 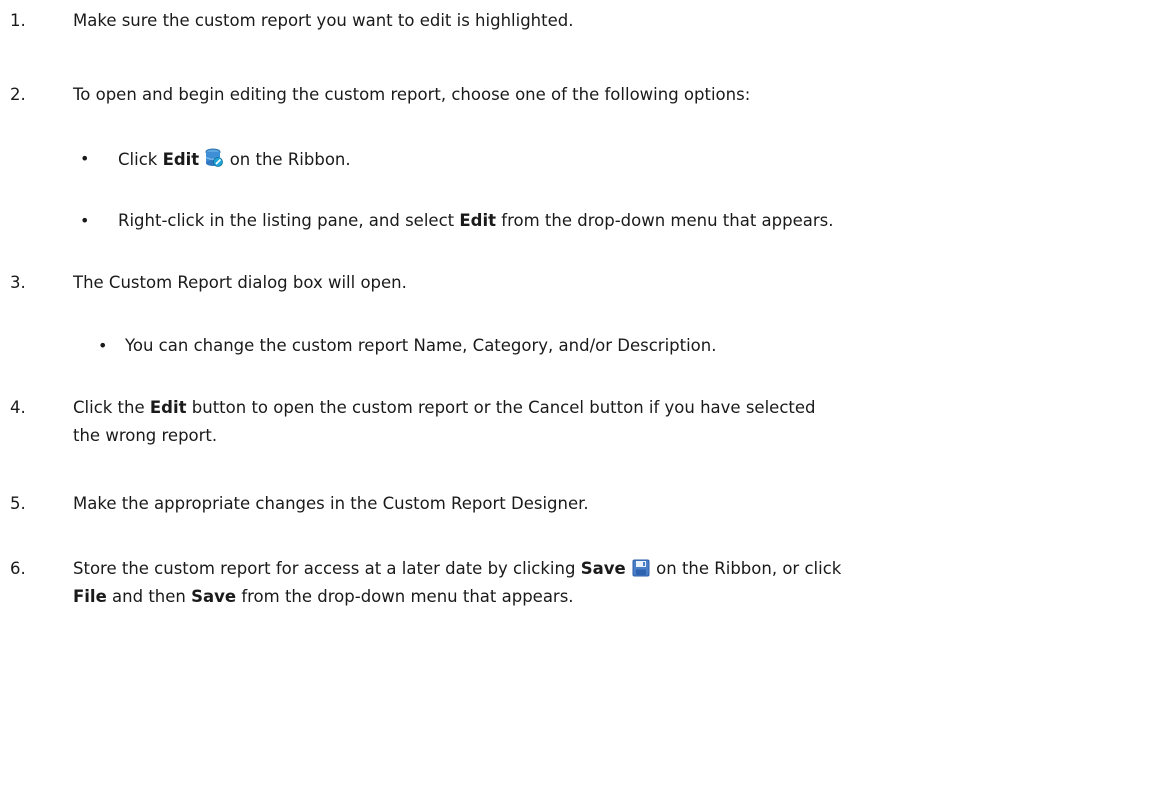 I want to click on step-number: 3., so click(x=18, y=282).